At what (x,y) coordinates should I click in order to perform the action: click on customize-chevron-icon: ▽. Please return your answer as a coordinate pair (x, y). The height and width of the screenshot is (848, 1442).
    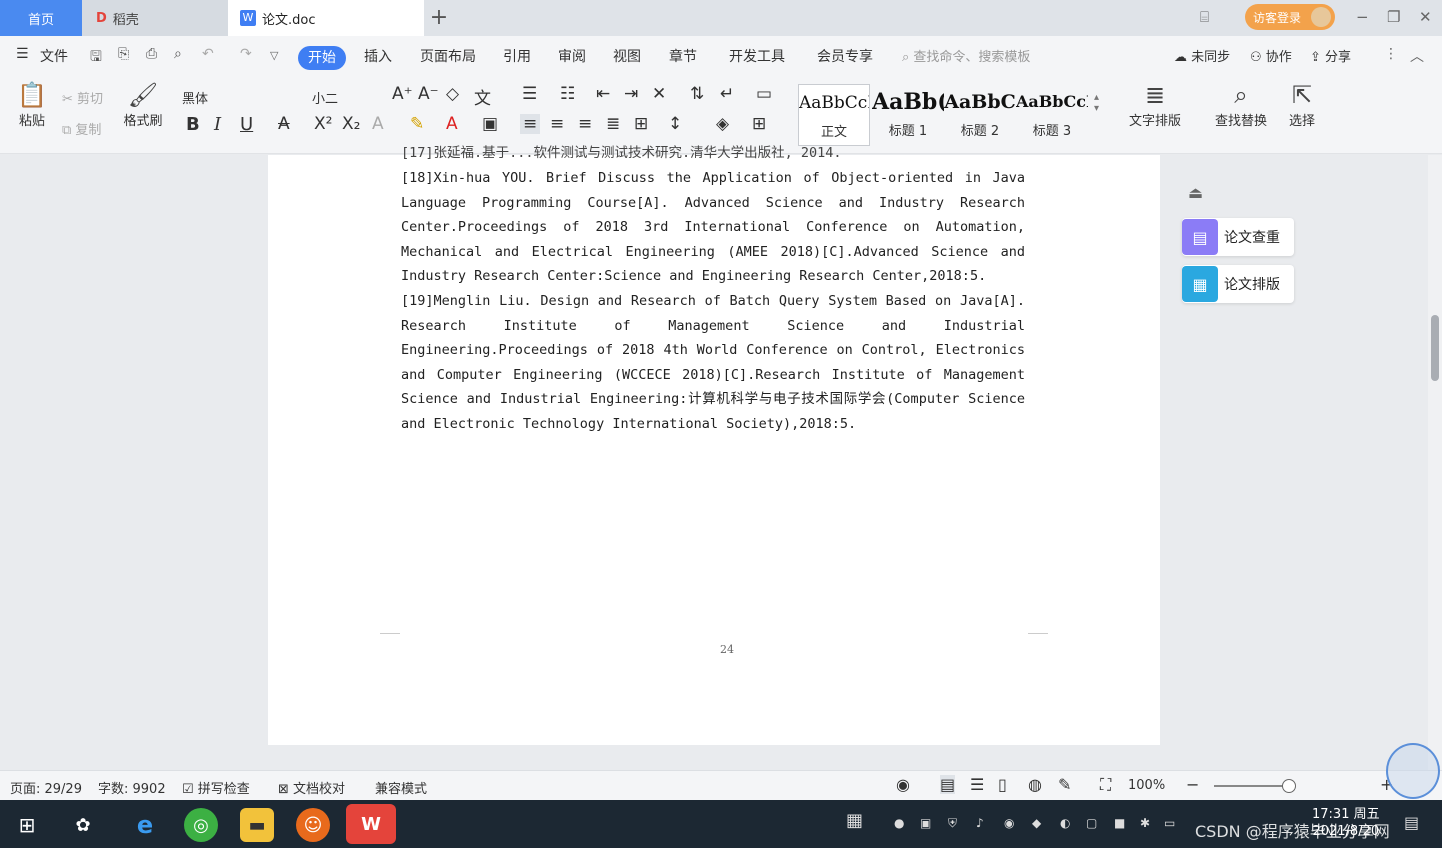
    Looking at the image, I should click on (274, 55).